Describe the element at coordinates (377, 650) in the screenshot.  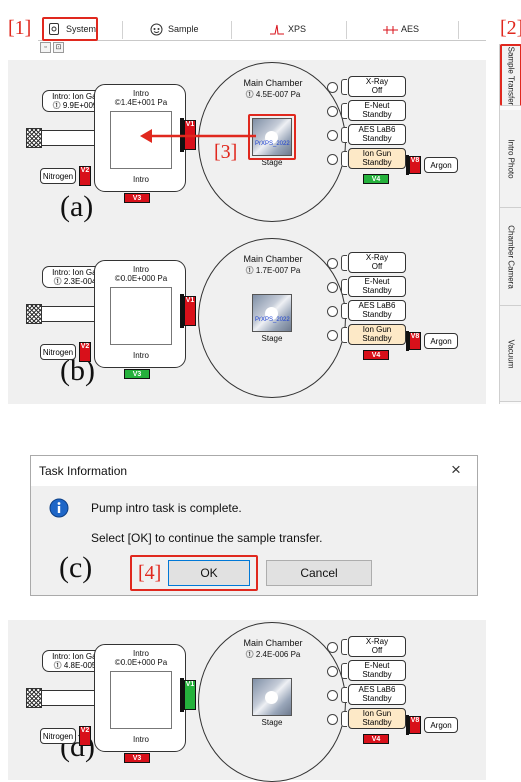
I see `source-status: Off` at that location.